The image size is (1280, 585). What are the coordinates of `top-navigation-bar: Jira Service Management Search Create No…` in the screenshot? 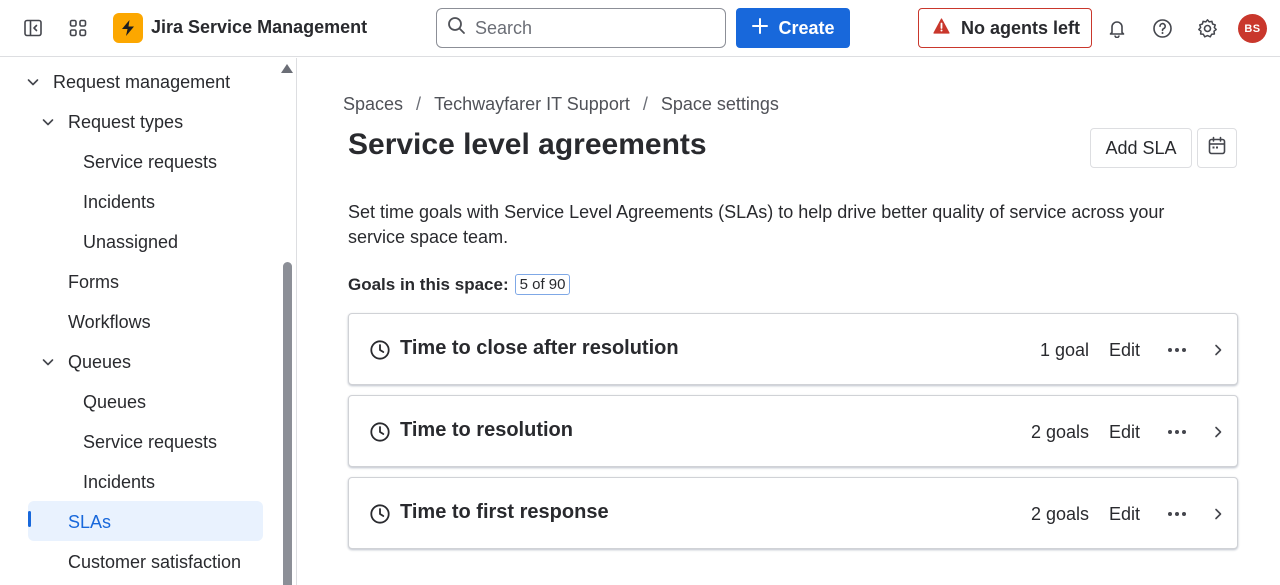 It's located at (640, 28).